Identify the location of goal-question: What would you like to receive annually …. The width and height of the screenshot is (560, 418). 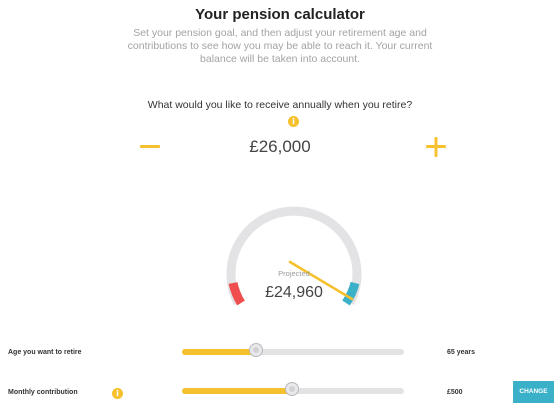
(280, 105).